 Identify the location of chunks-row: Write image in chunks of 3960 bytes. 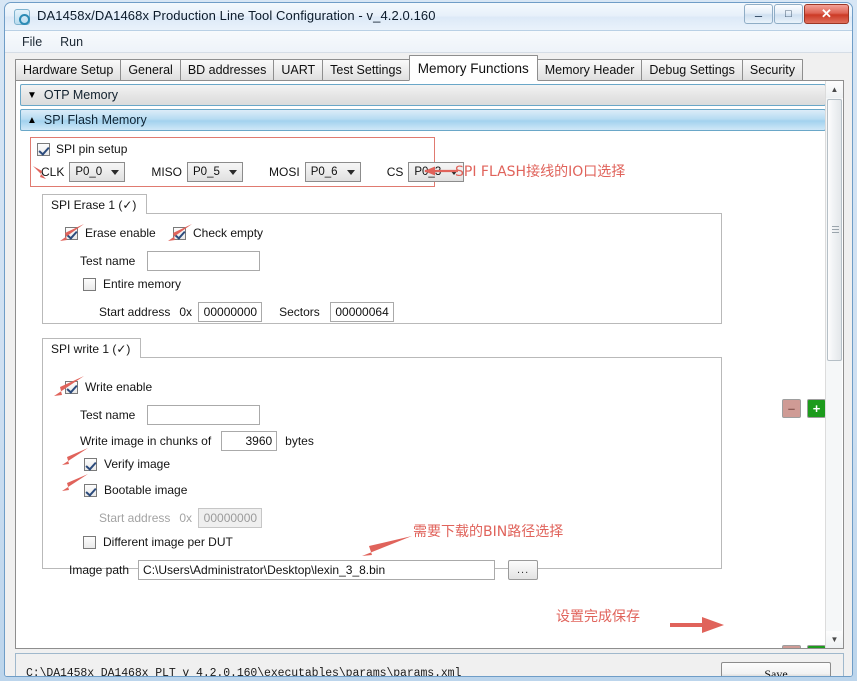
(197, 441).